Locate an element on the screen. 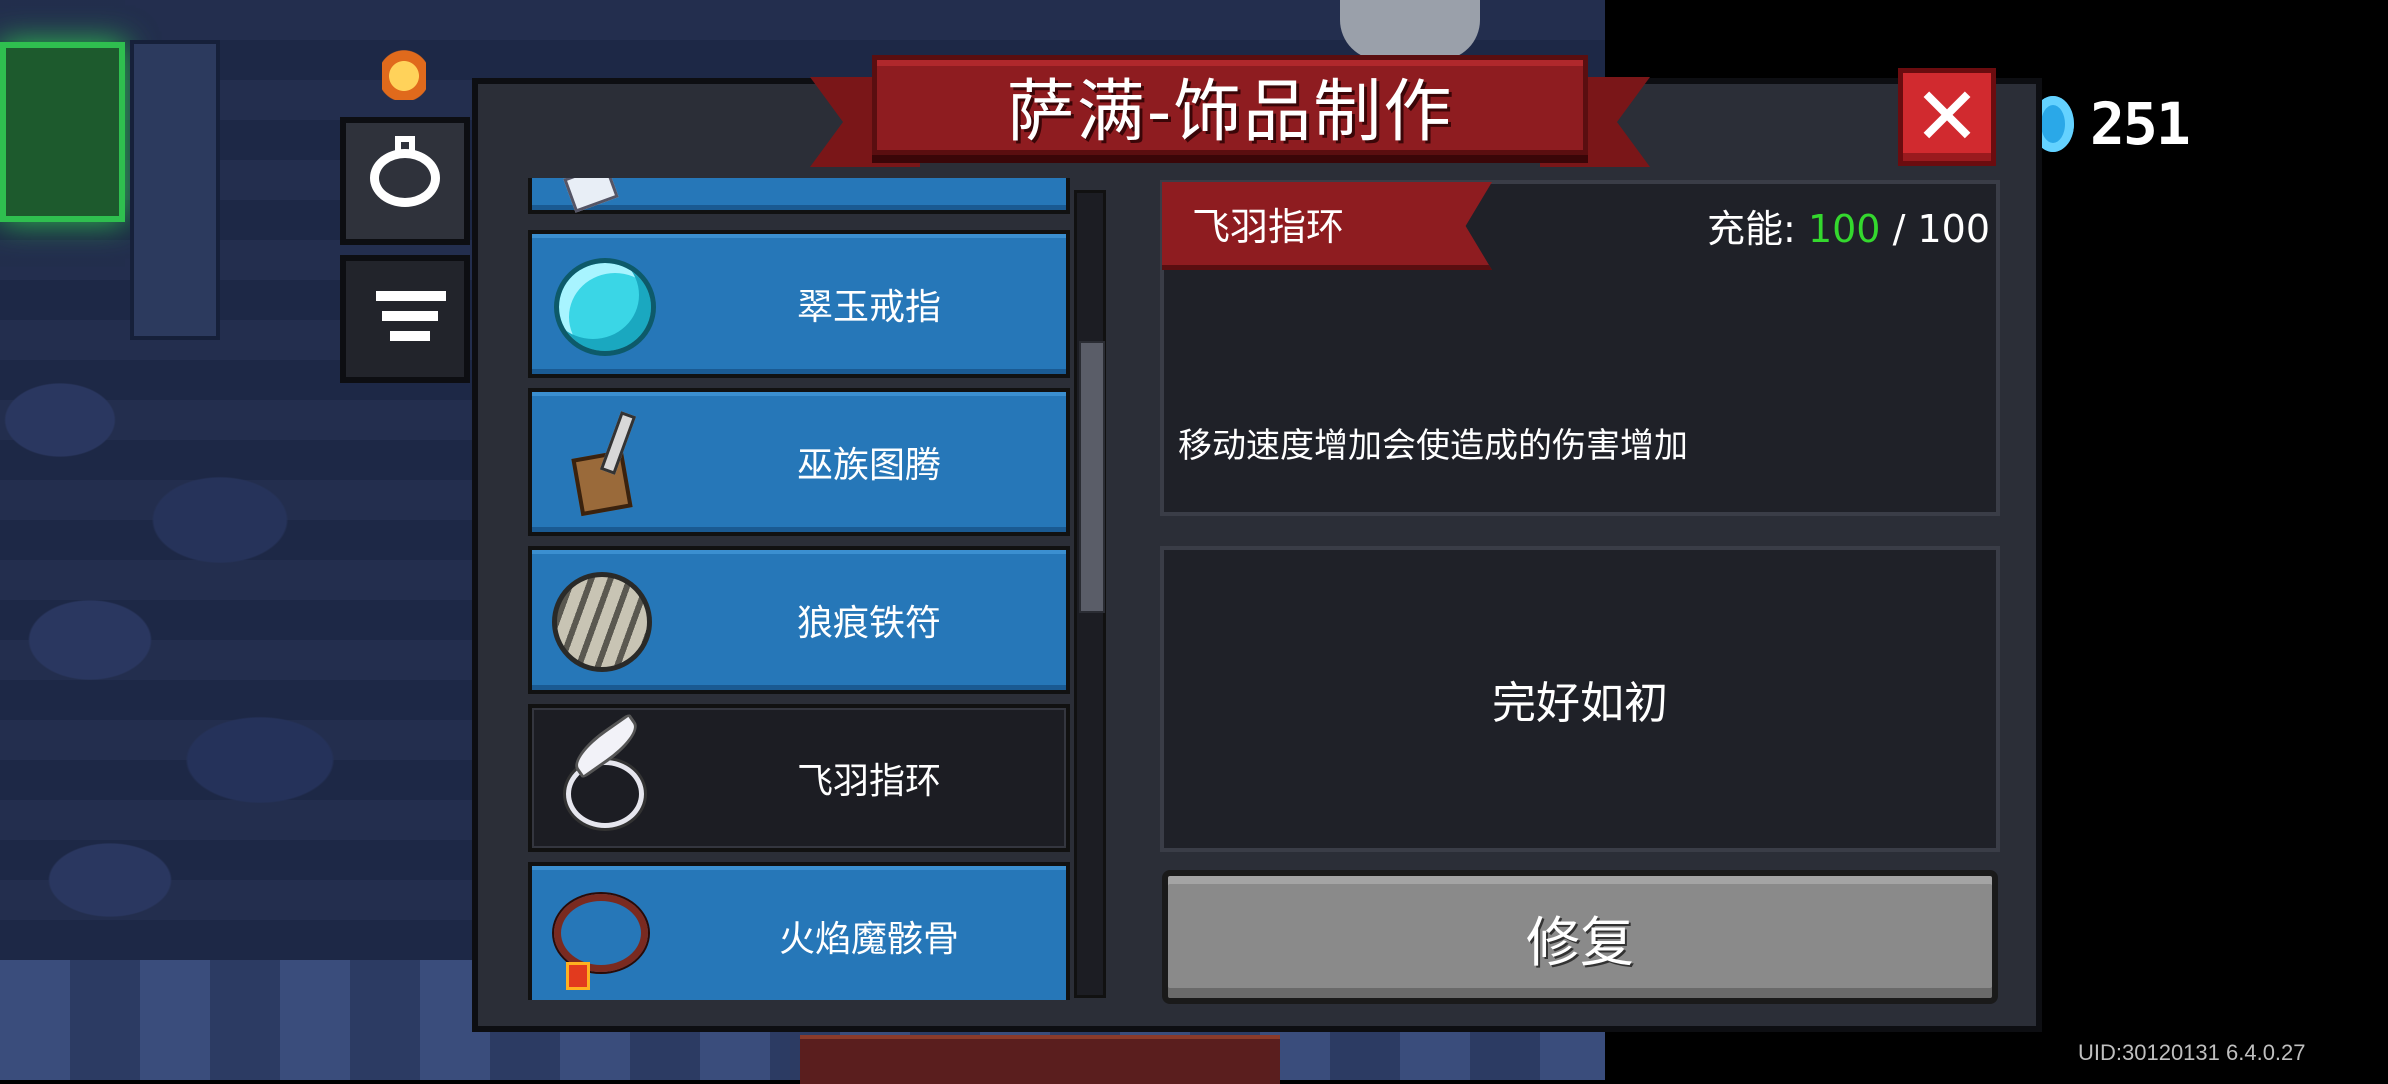 This screenshot has height=1084, width=2388. list-item is located at coordinates (799, 196).